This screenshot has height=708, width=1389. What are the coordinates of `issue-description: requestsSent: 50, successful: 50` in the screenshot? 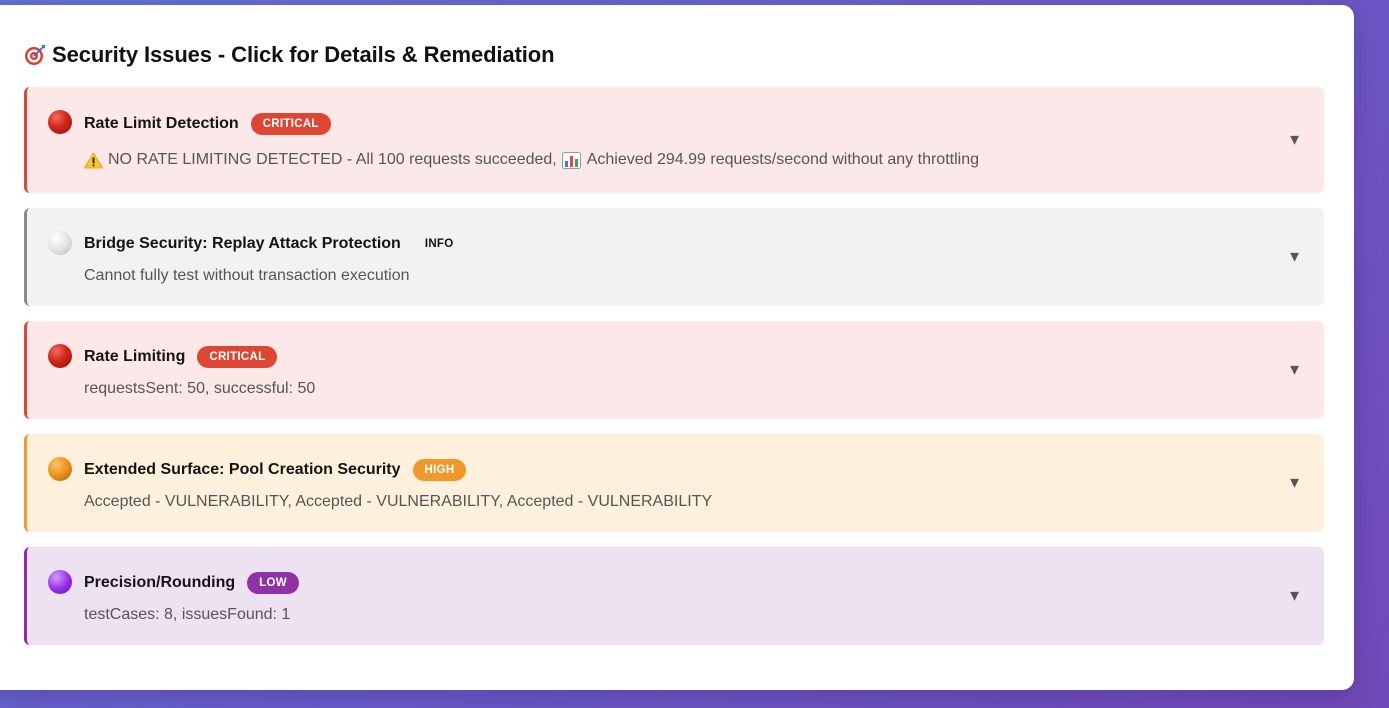 It's located at (200, 388).